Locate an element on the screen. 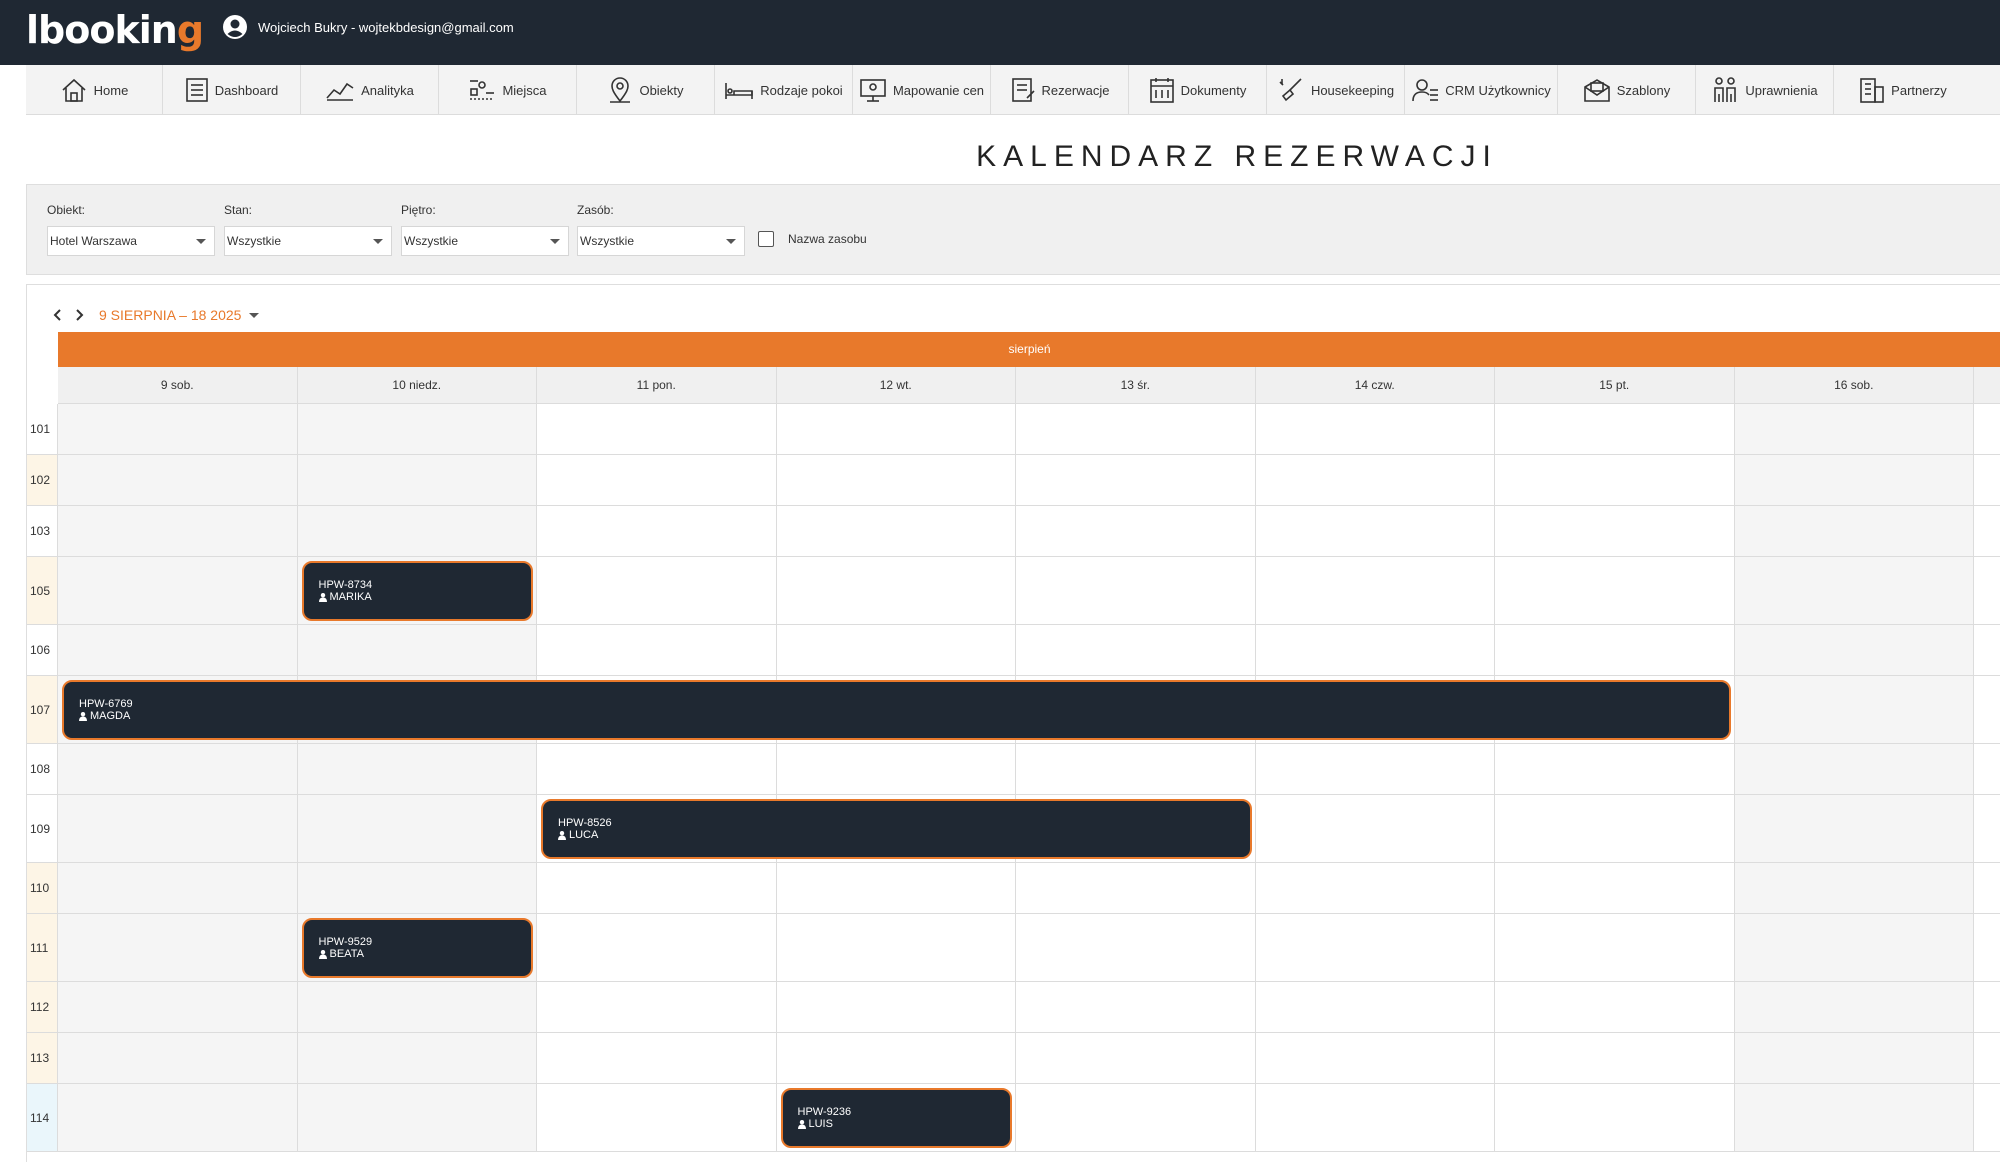 This screenshot has width=2000, height=1162. nav-obiekty: Obiekty is located at coordinates (646, 90).